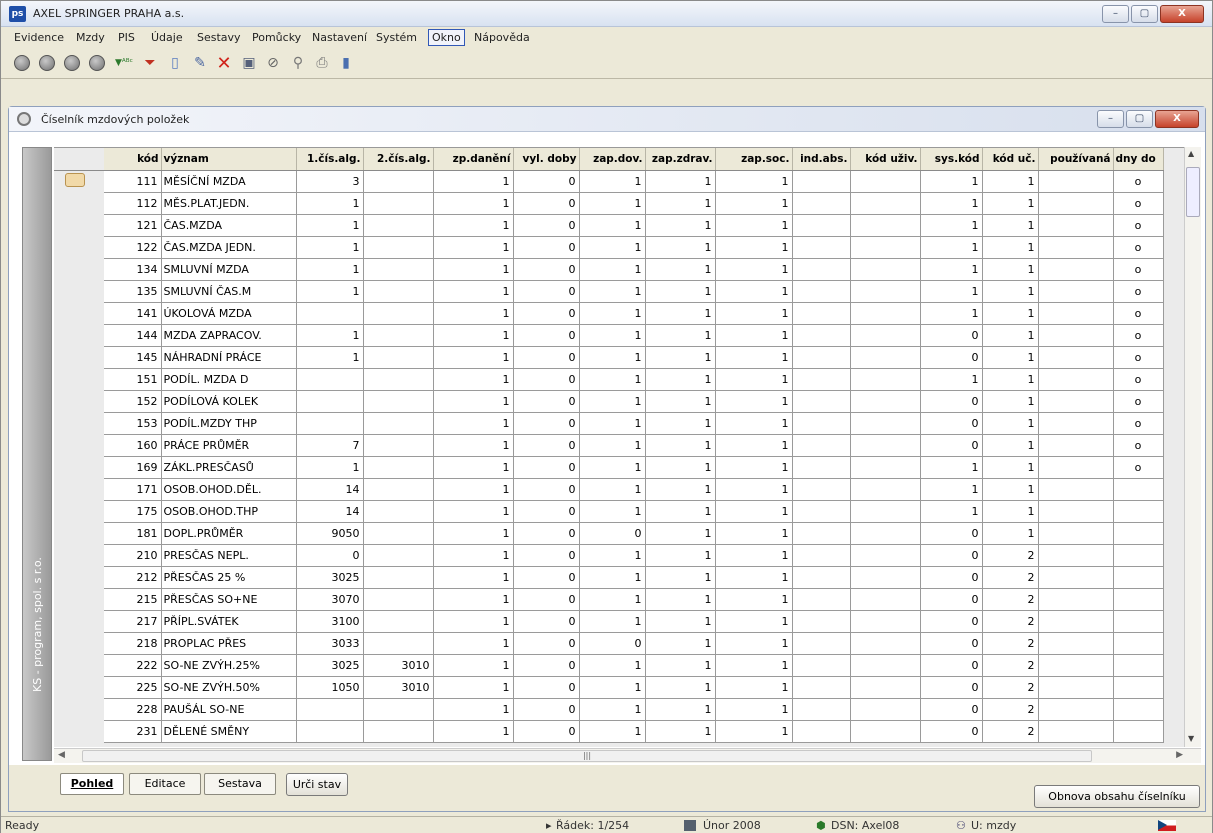 Image resolution: width=1213 pixels, height=833 pixels. What do you see at coordinates (1139, 119) in the screenshot?
I see `child-maximize-button: ▢` at bounding box center [1139, 119].